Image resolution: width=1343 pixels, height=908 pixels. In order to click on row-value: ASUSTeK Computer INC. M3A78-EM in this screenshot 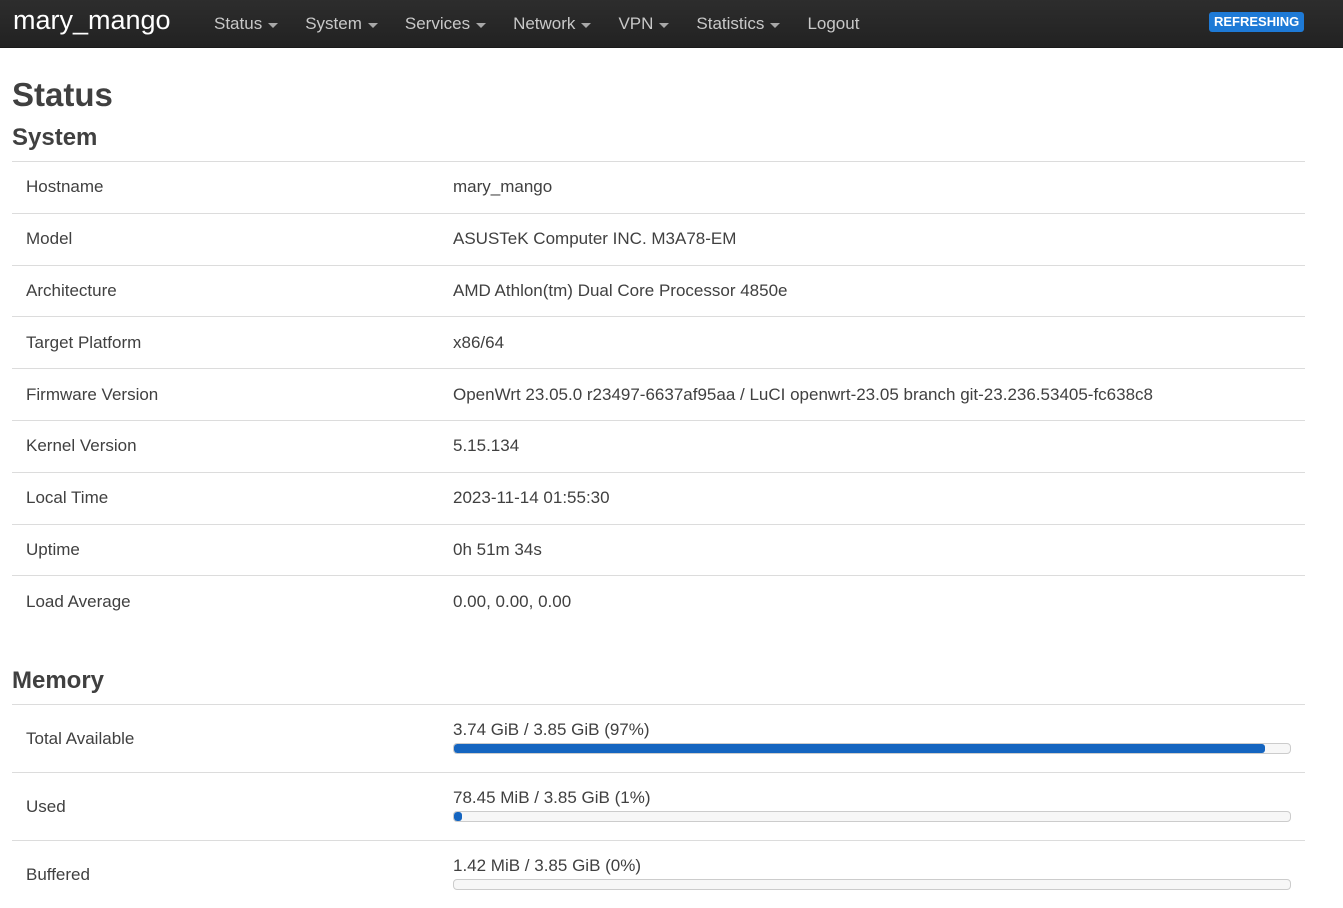, I will do `click(872, 239)`.